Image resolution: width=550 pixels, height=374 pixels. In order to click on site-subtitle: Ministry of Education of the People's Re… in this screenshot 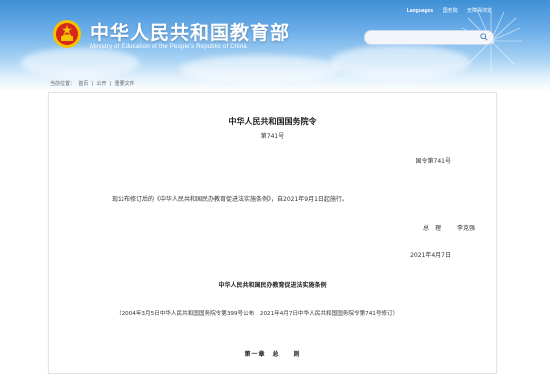, I will do `click(168, 47)`.